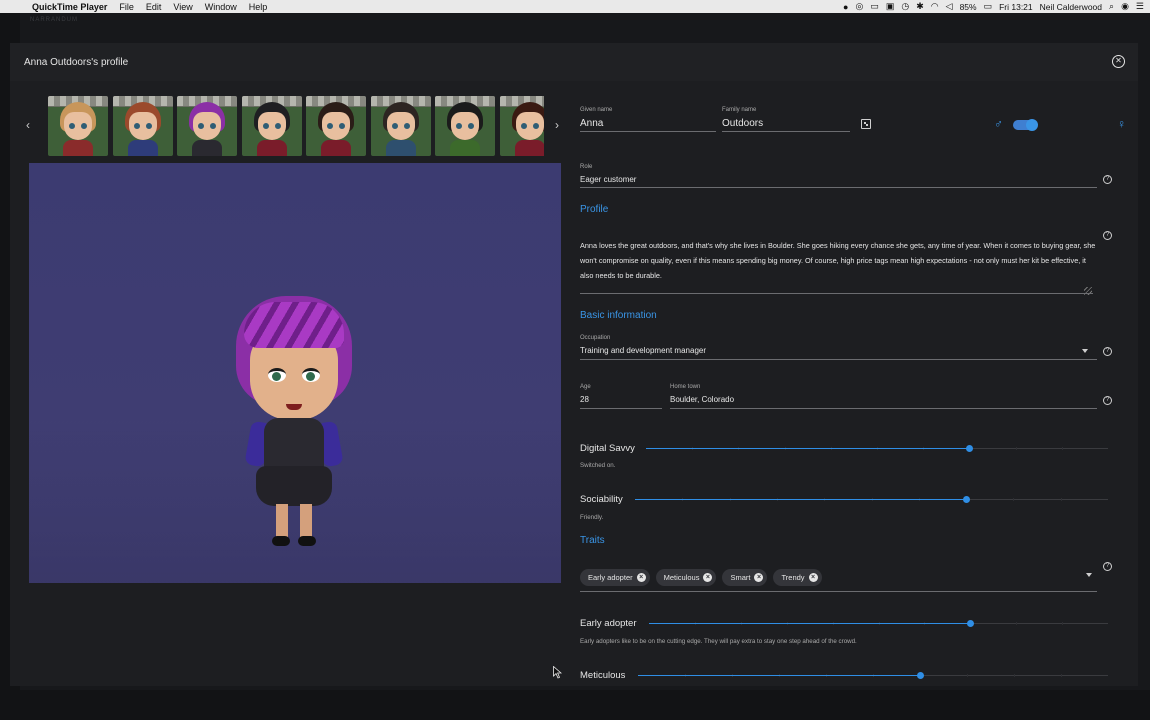 The height and width of the screenshot is (720, 1150). What do you see at coordinates (591, 123) in the screenshot?
I see `given-name-input: Anna` at bounding box center [591, 123].